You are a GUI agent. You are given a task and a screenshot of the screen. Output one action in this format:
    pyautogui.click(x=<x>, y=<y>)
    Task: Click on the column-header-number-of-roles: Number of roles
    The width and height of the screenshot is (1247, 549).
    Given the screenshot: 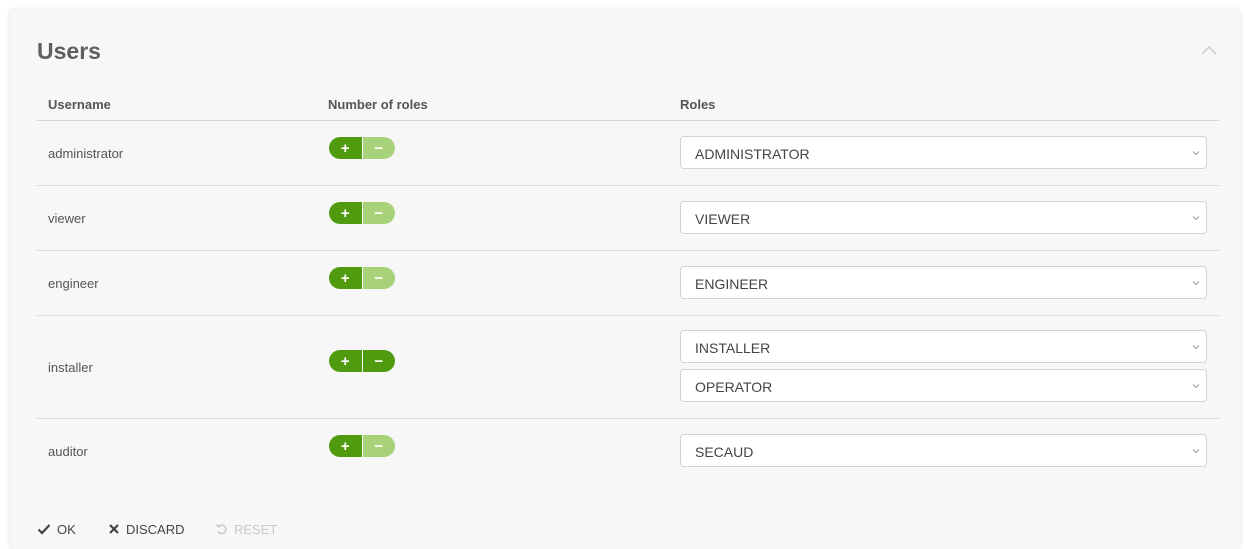 What is the action you would take?
    pyautogui.click(x=378, y=104)
    